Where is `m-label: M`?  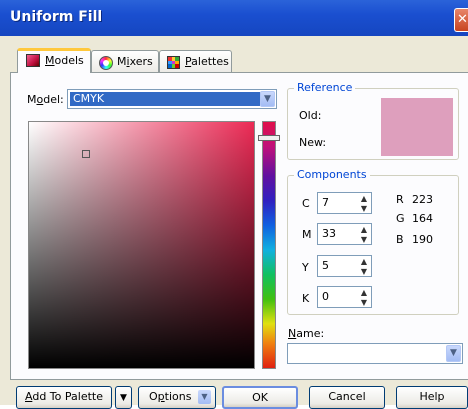
m-label: M is located at coordinates (307, 234).